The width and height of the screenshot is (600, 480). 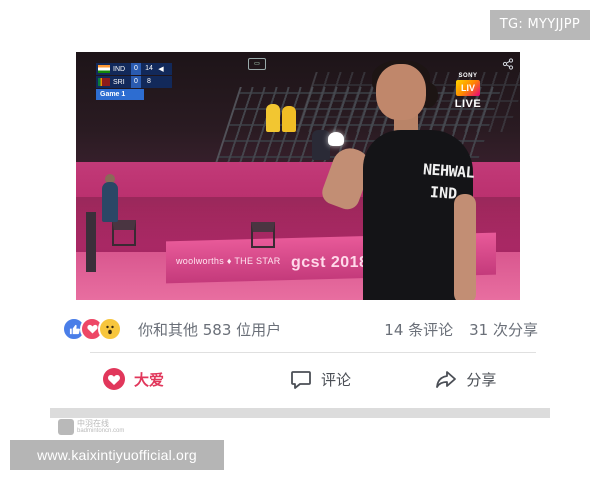 What do you see at coordinates (468, 104) in the screenshot?
I see `live-label: LIVE` at bounding box center [468, 104].